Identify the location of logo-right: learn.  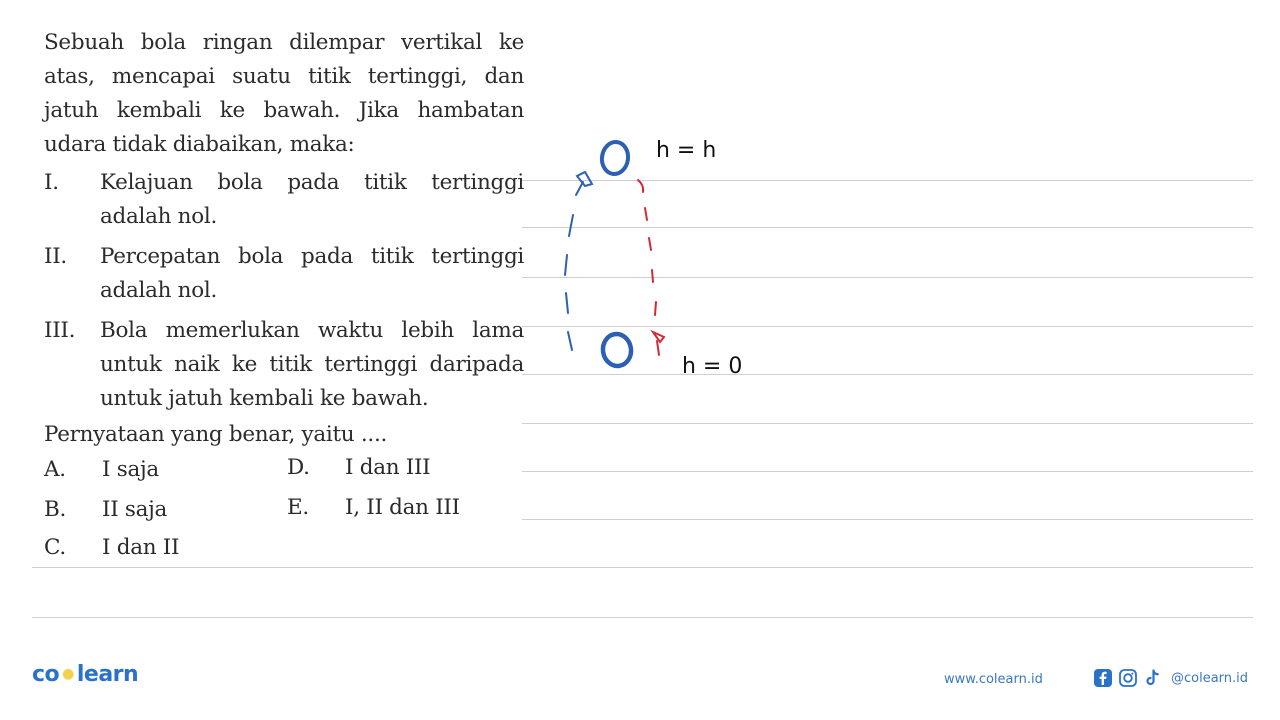
(107, 674).